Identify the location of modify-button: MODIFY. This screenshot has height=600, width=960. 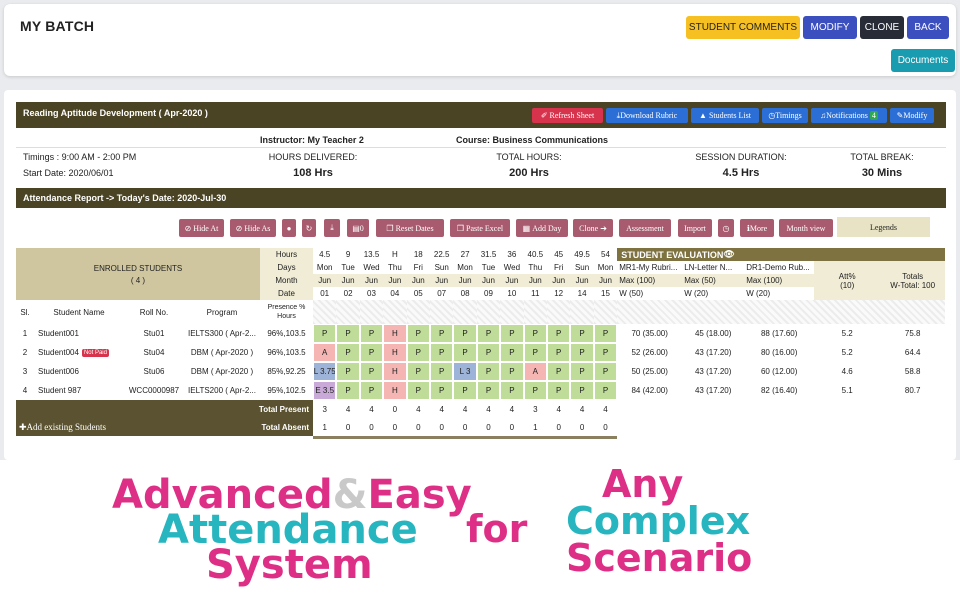
(830, 27).